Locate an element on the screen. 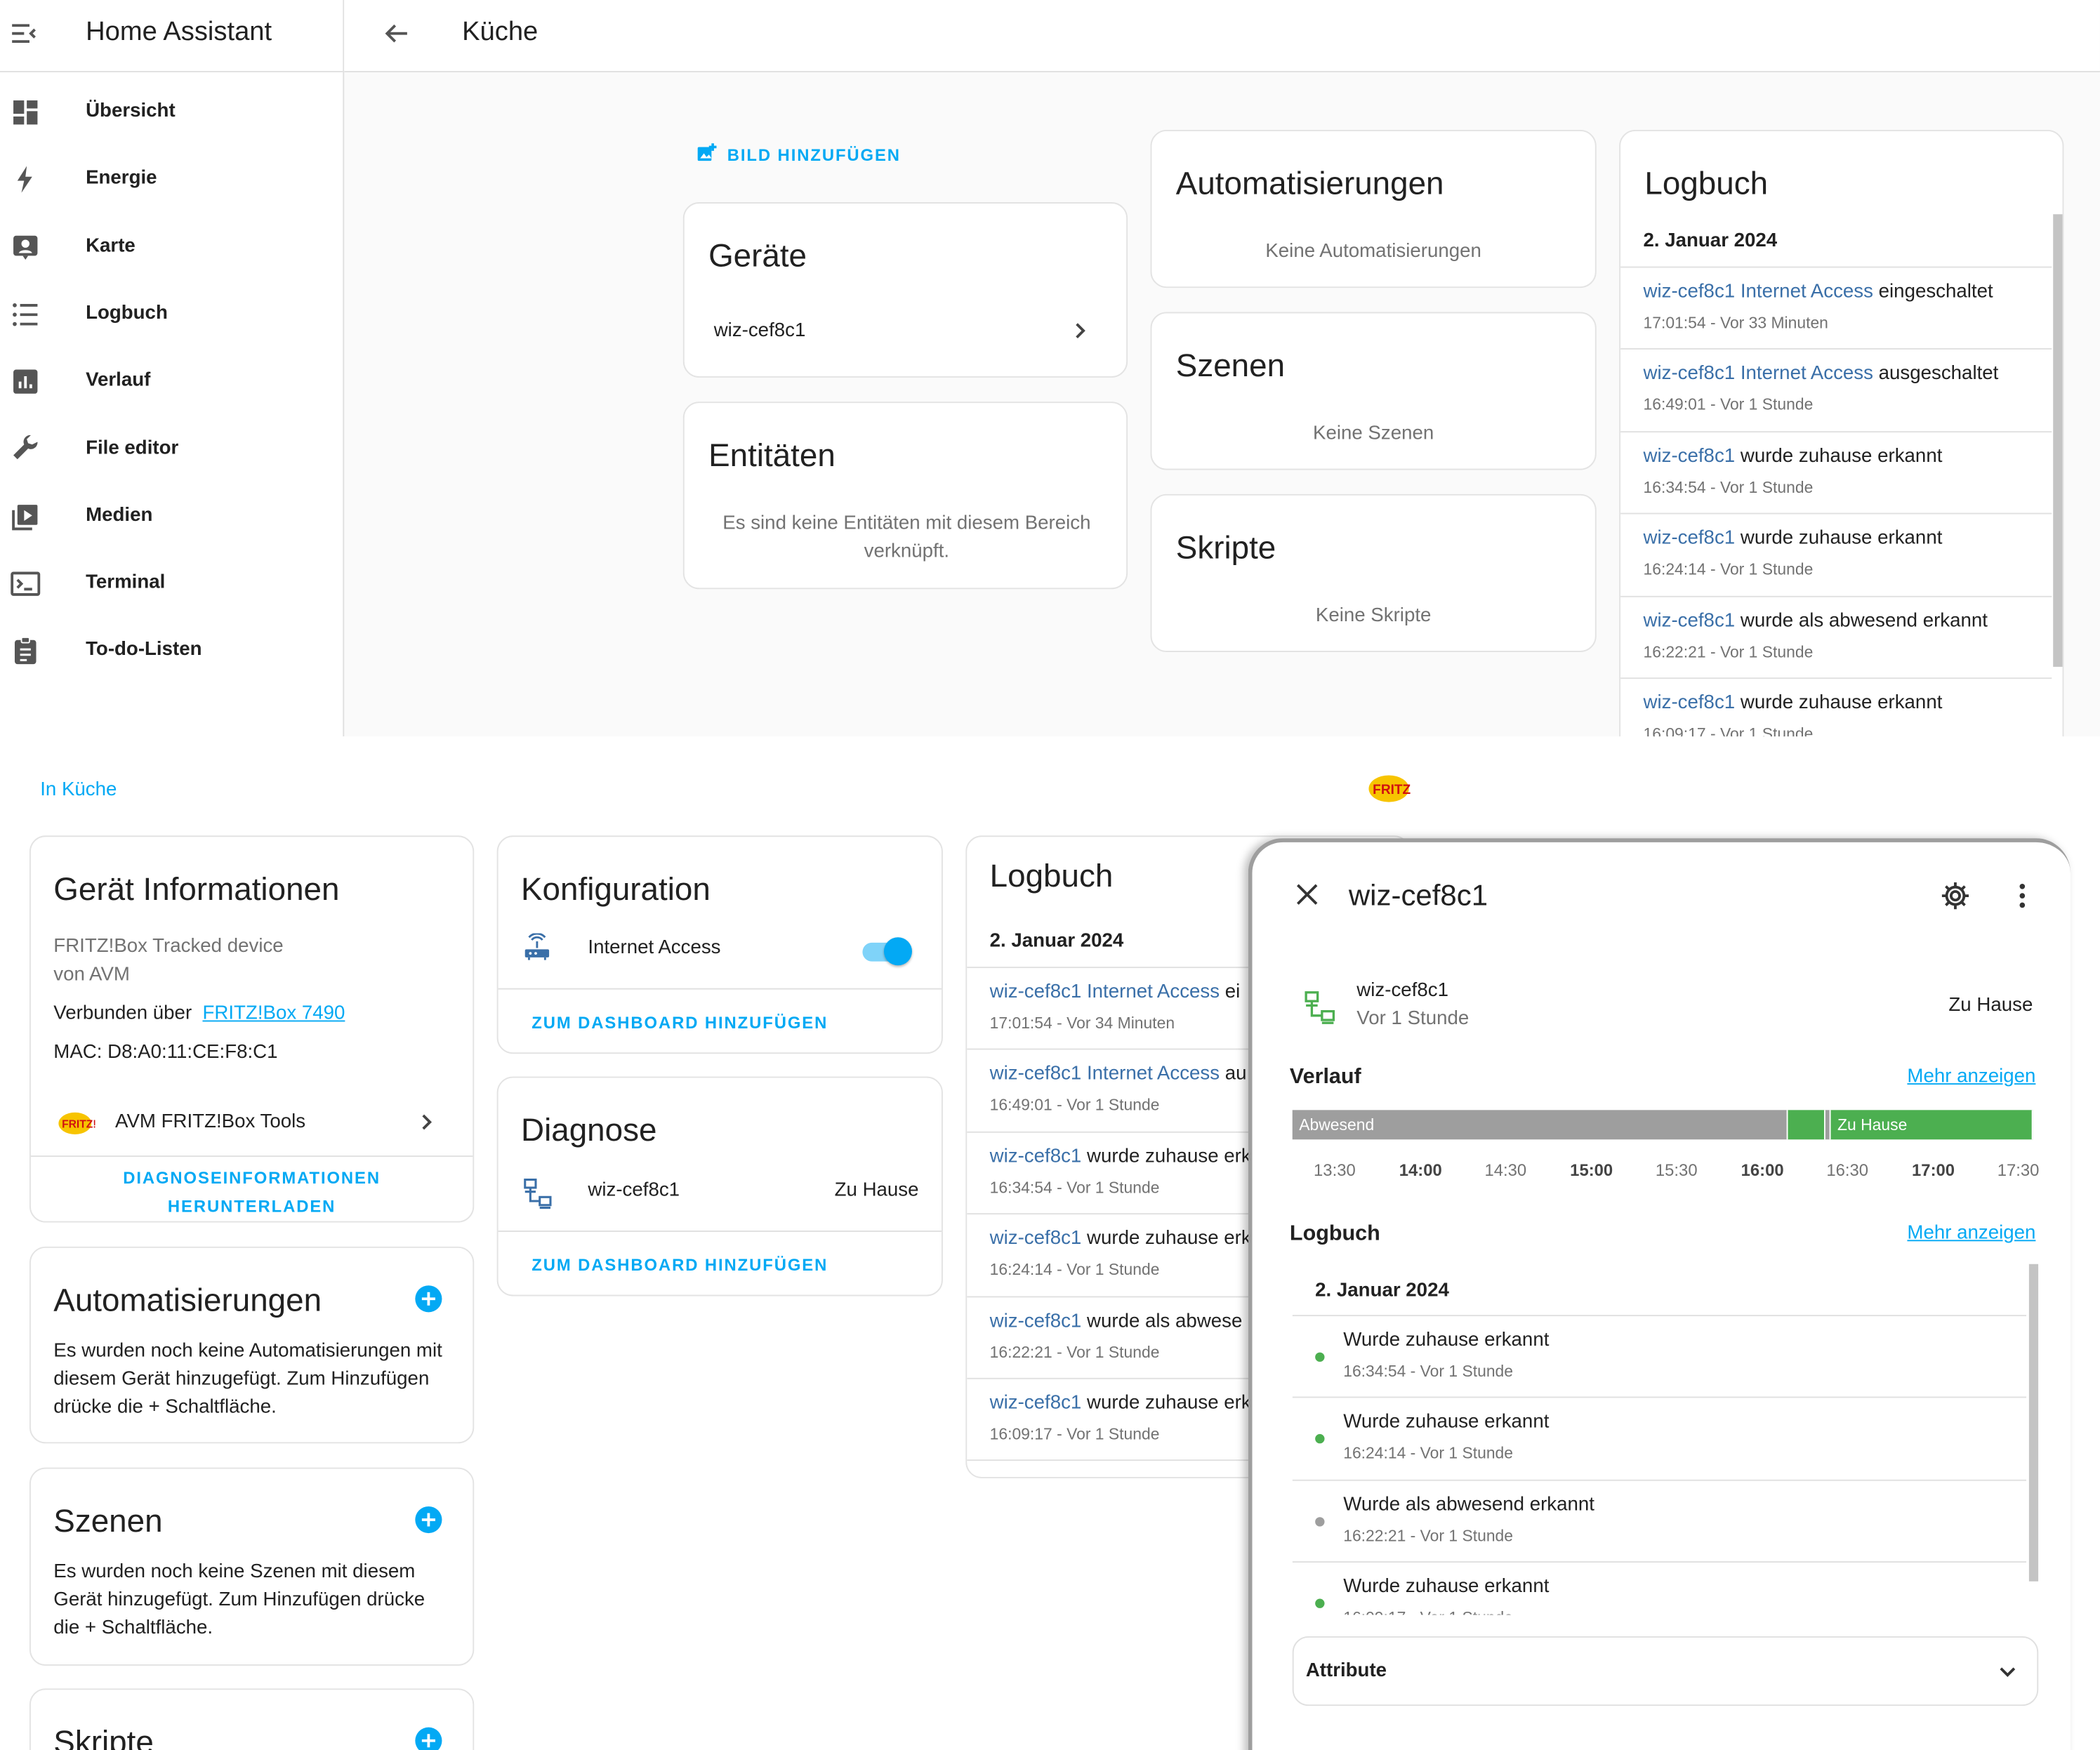  format-list-icon is located at coordinates (25, 314).